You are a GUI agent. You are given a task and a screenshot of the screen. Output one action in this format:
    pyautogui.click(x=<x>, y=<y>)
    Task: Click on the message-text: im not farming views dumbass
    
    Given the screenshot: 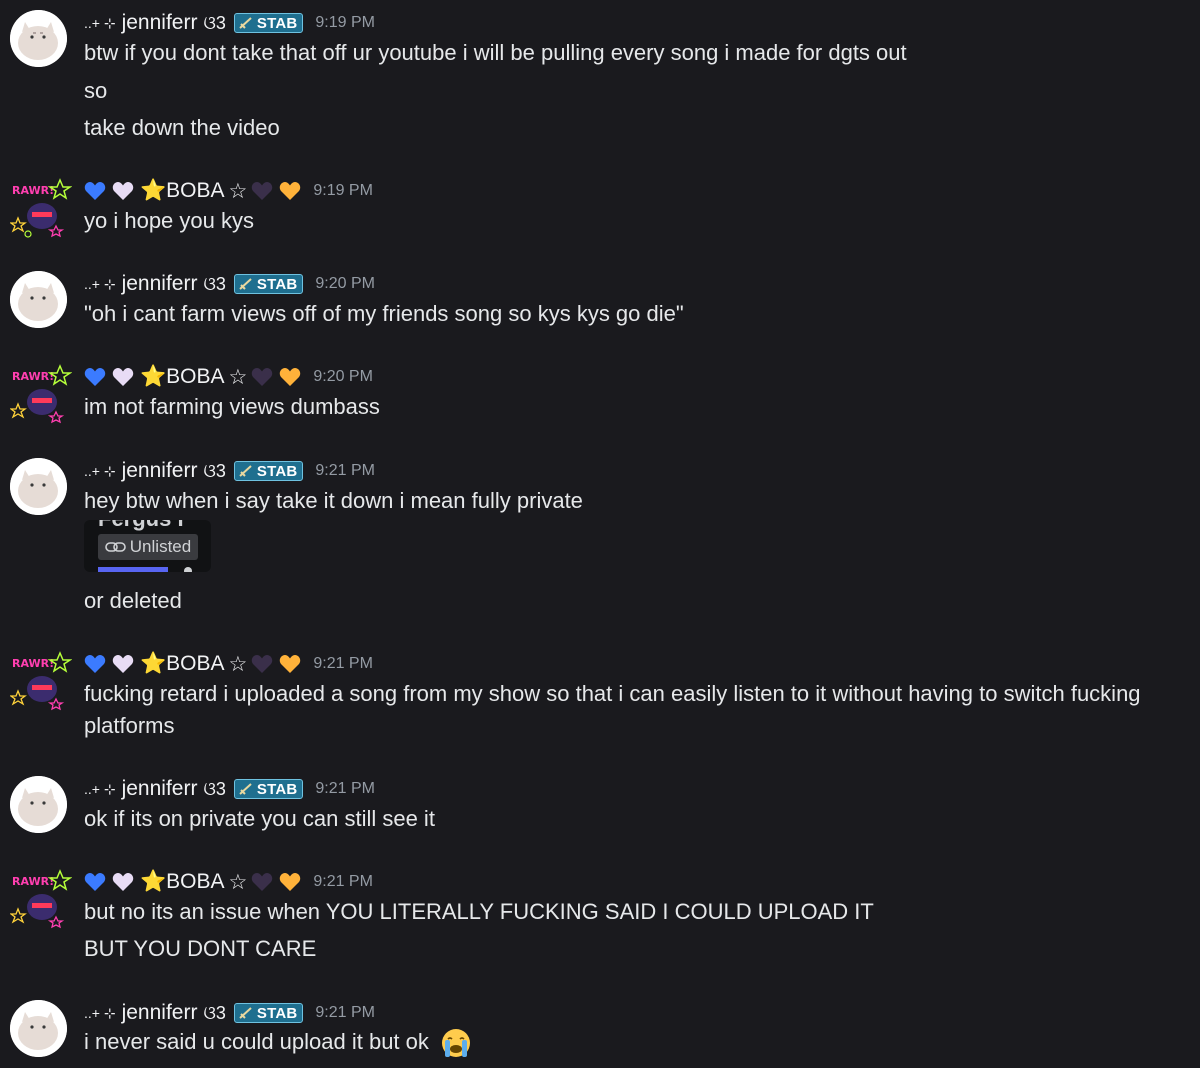 What is the action you would take?
    pyautogui.click(x=232, y=406)
    